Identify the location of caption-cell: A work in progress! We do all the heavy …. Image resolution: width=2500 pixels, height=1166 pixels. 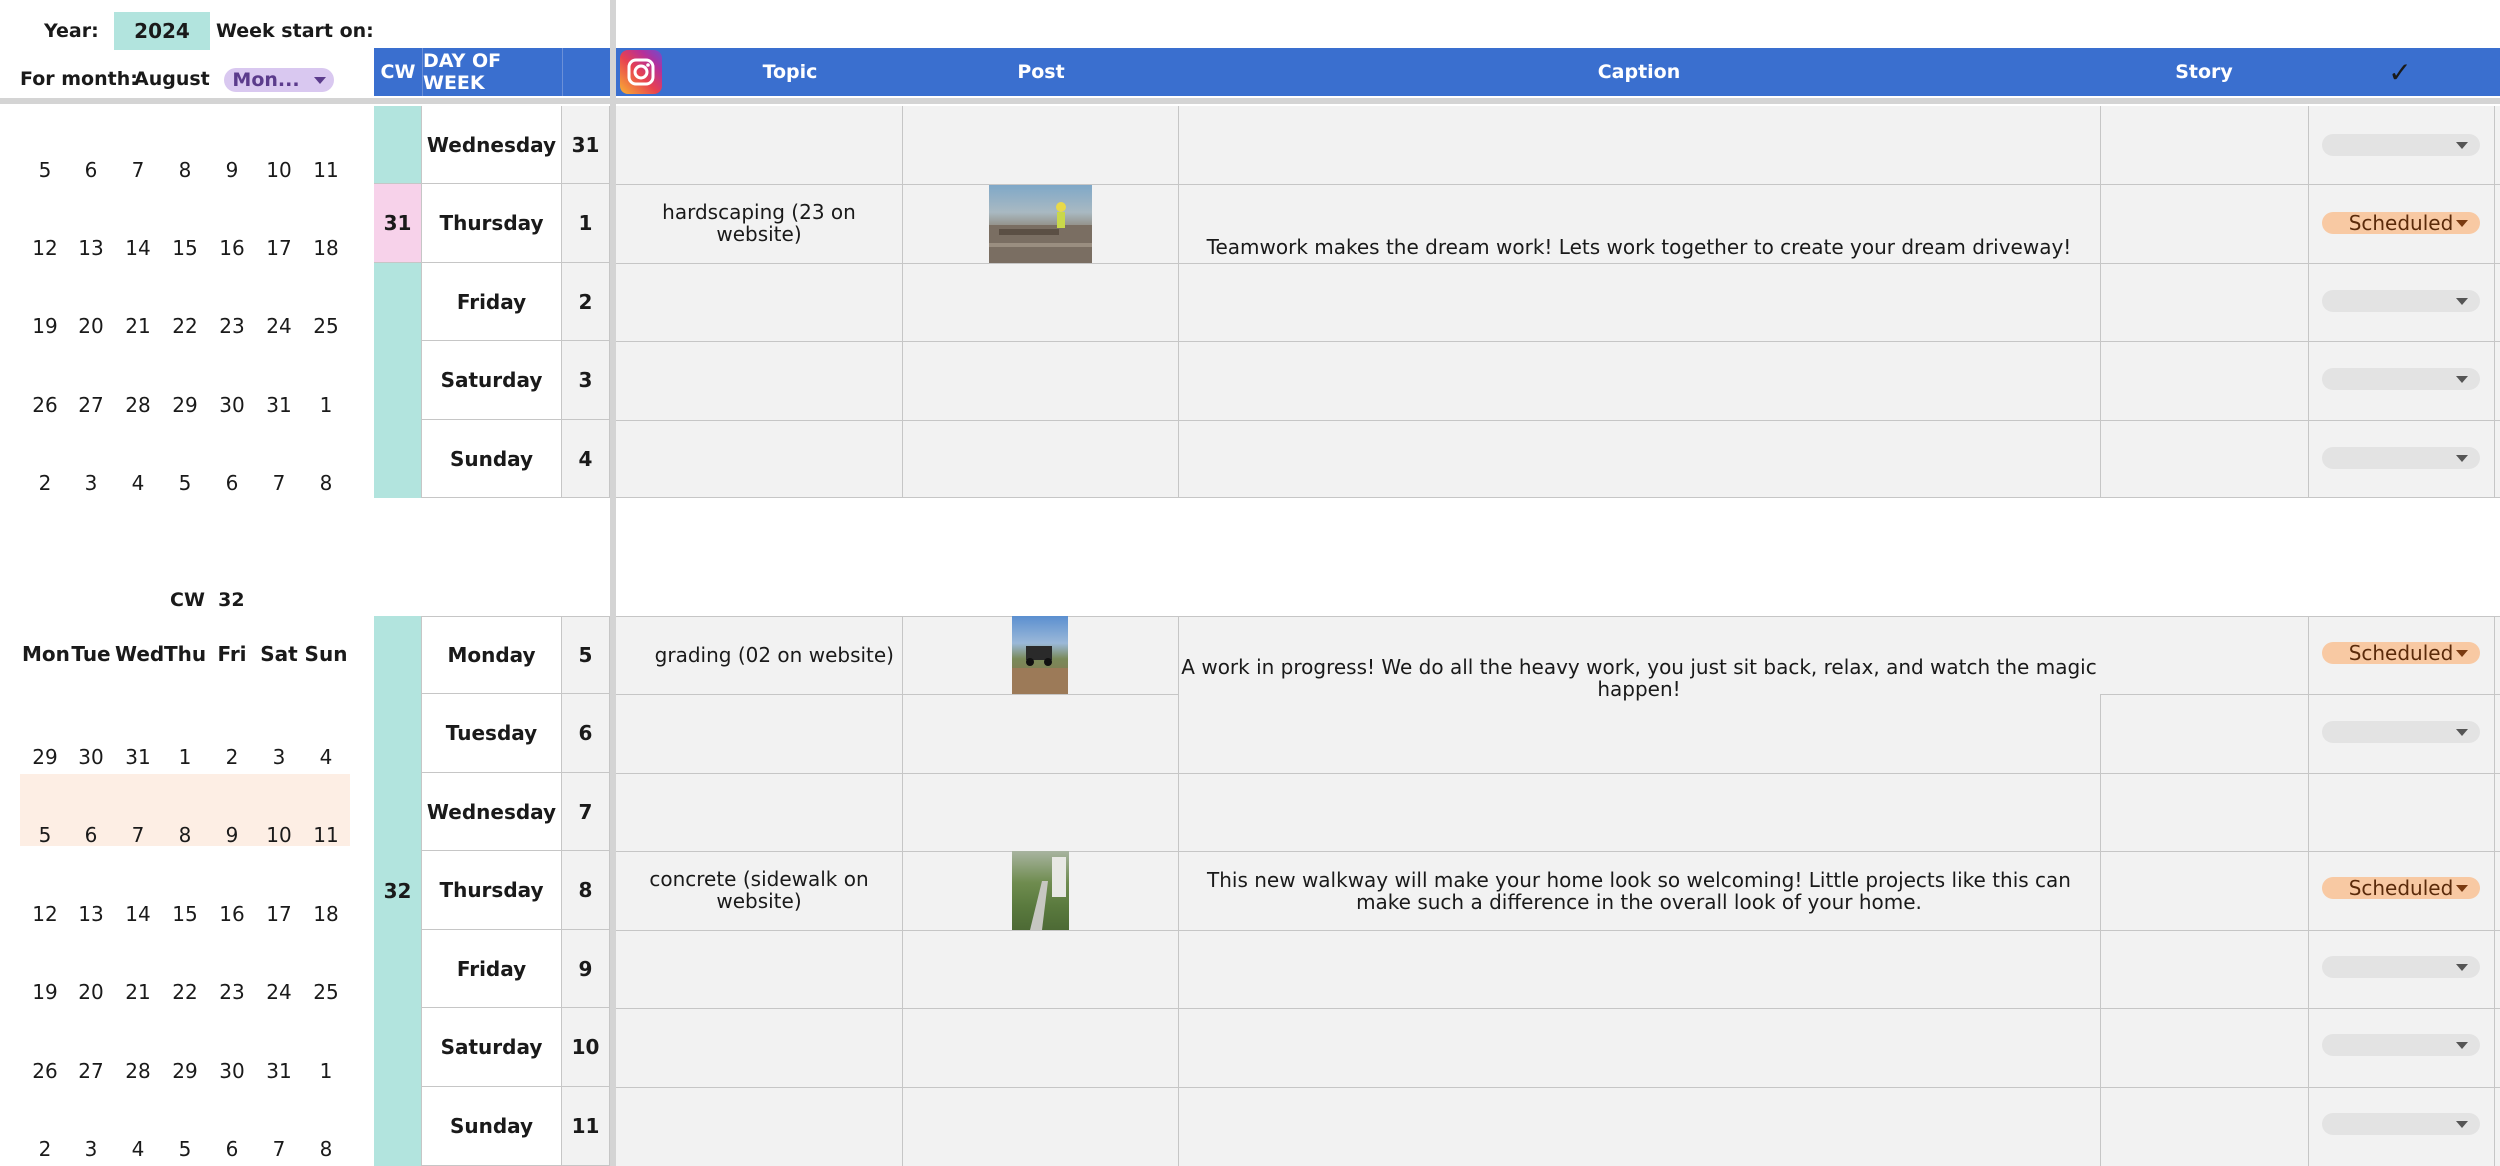
(1639, 678).